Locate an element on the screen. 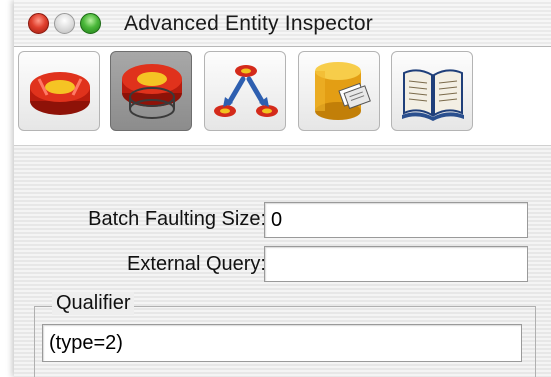 This screenshot has height=377, width=551. advanced-entity-icon is located at coordinates (152, 91).